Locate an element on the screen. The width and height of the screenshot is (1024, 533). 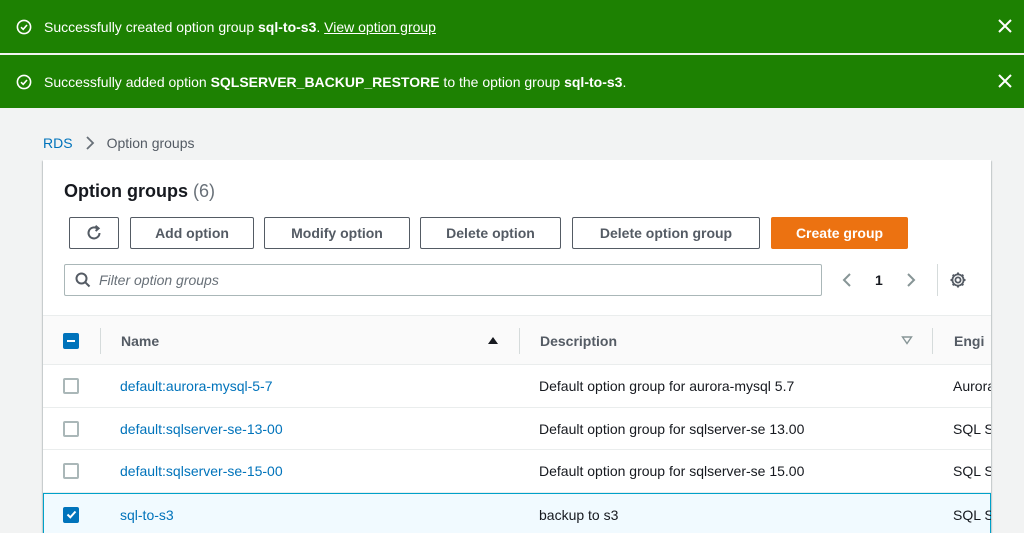
chevron-left-icon is located at coordinates (847, 280).